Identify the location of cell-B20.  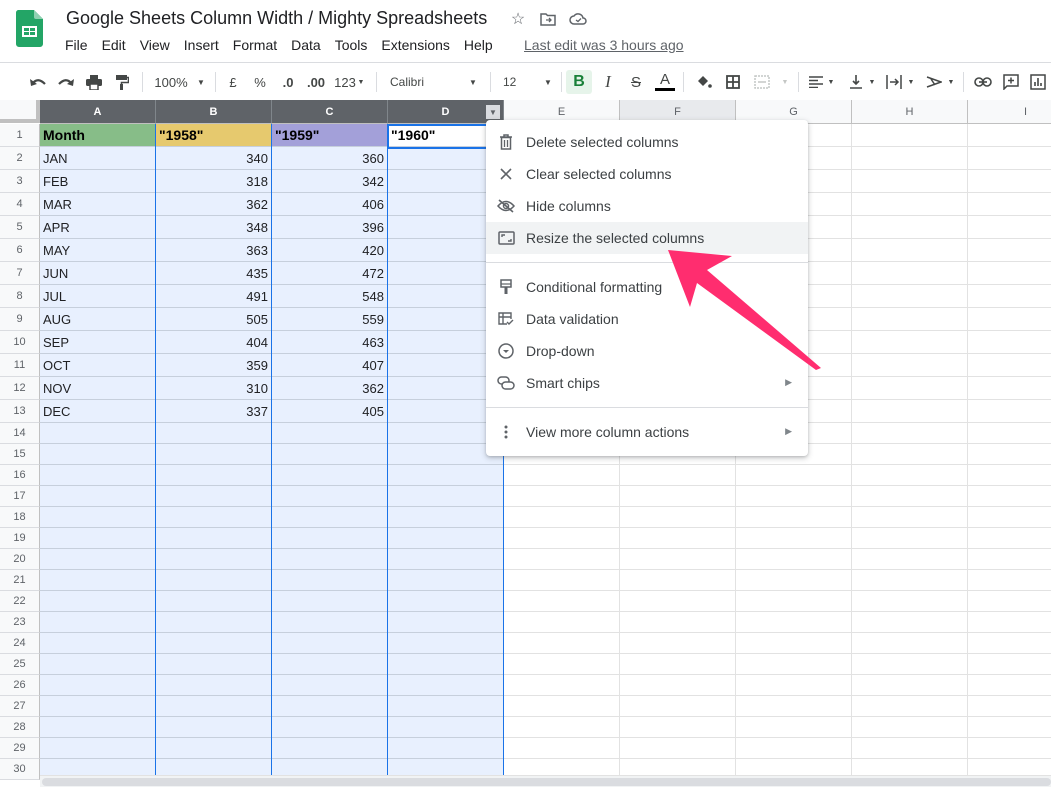
(214, 559).